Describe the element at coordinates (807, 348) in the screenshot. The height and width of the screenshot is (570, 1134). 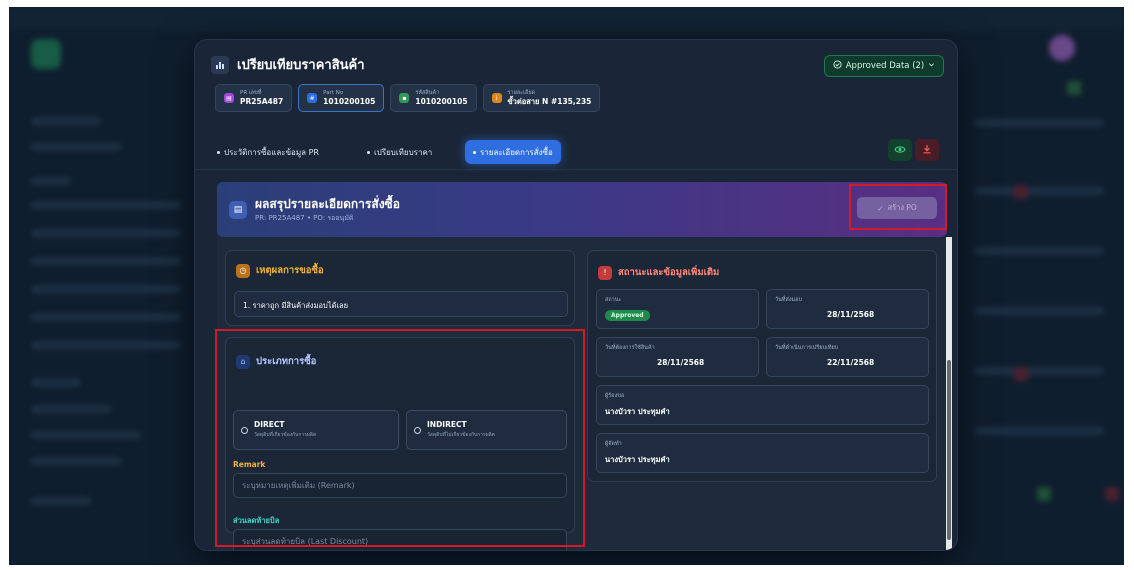
I see `field-label: วันที่ดำเนินการเปรียบเทียบ` at that location.